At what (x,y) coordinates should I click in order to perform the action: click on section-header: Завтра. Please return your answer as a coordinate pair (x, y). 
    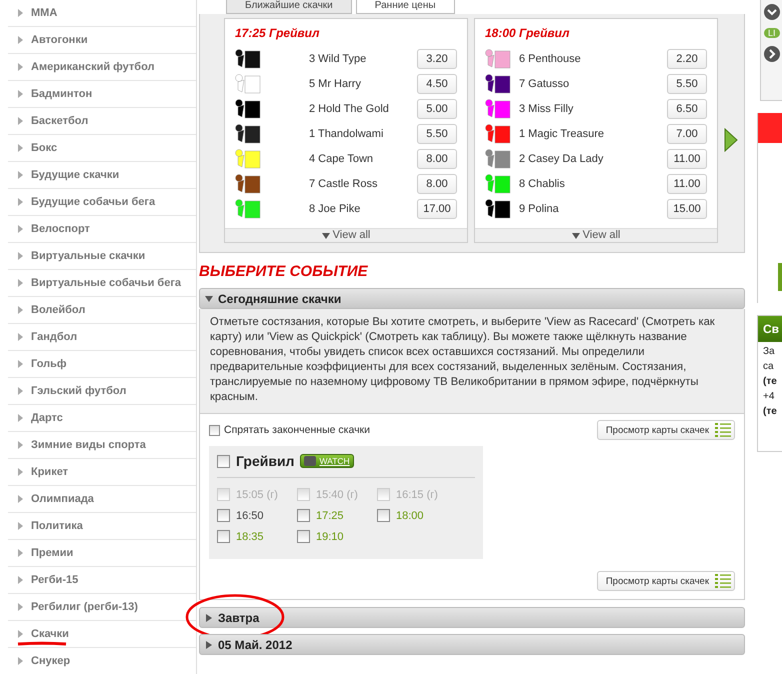
    Looking at the image, I should click on (472, 617).